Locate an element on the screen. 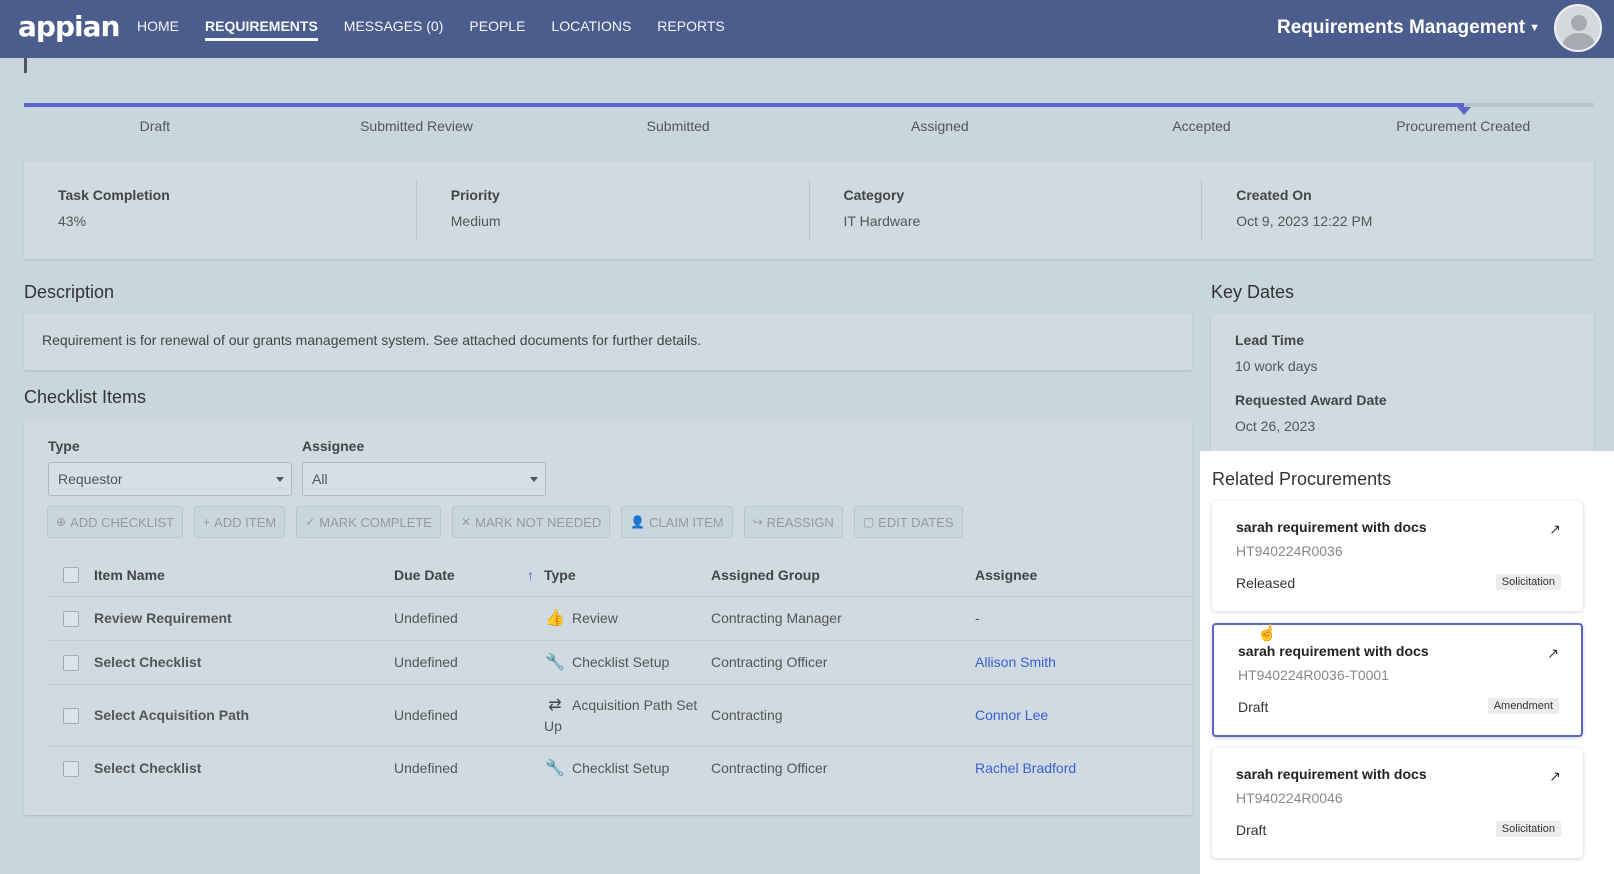  related-procurements-heading: Related Procurements is located at coordinates (1302, 479).